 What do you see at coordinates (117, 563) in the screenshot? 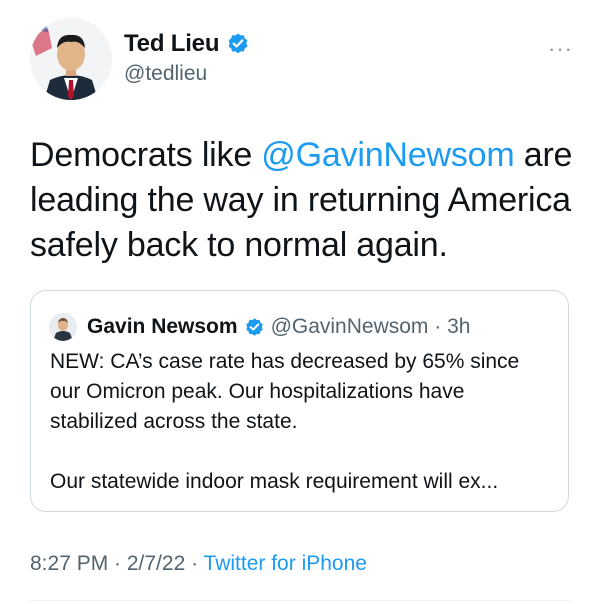
I see `tweet-timestamp: 8:27 PM · 2/7/22 ·` at bounding box center [117, 563].